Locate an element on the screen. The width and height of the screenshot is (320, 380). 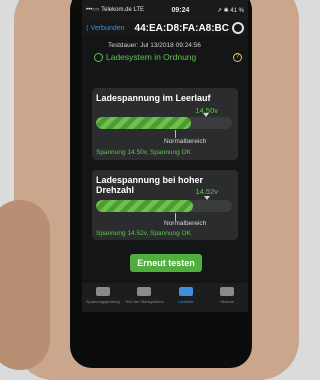
system-status: Ladesystem in Ordnung ? is located at coordinates (165, 55).